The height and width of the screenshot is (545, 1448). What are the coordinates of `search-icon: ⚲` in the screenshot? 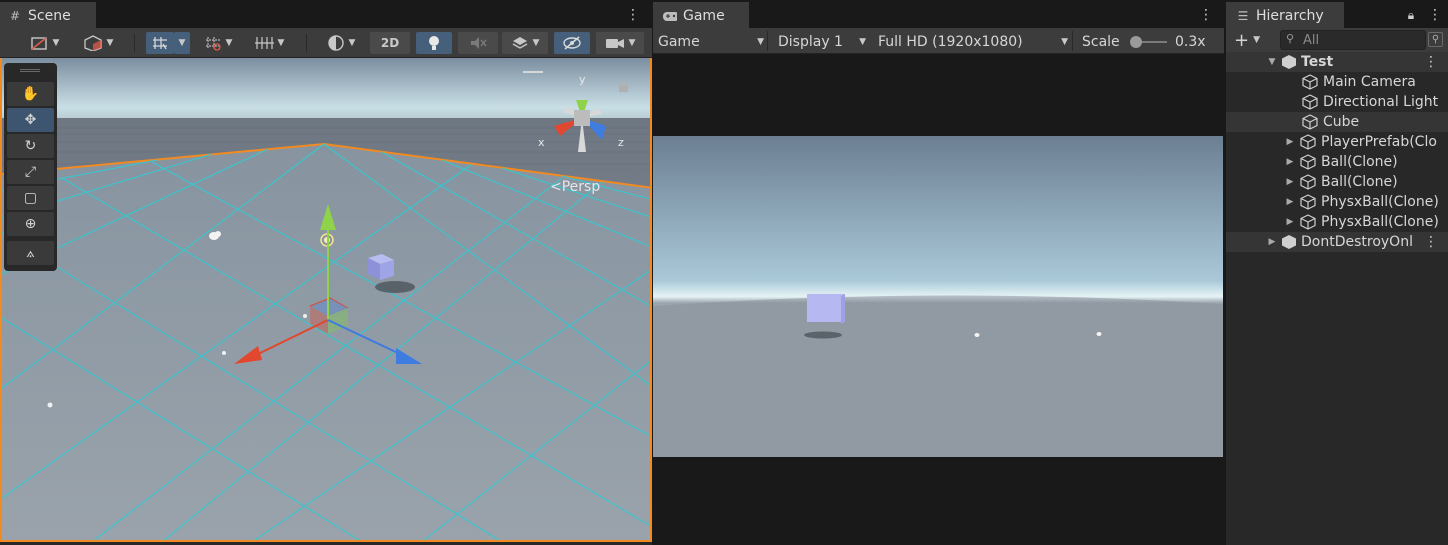 It's located at (1290, 38).